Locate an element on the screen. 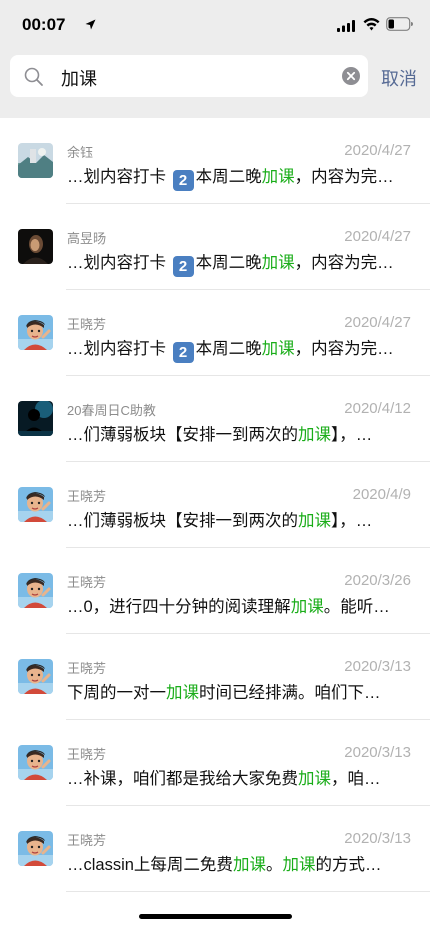  divider is located at coordinates (248, 891).